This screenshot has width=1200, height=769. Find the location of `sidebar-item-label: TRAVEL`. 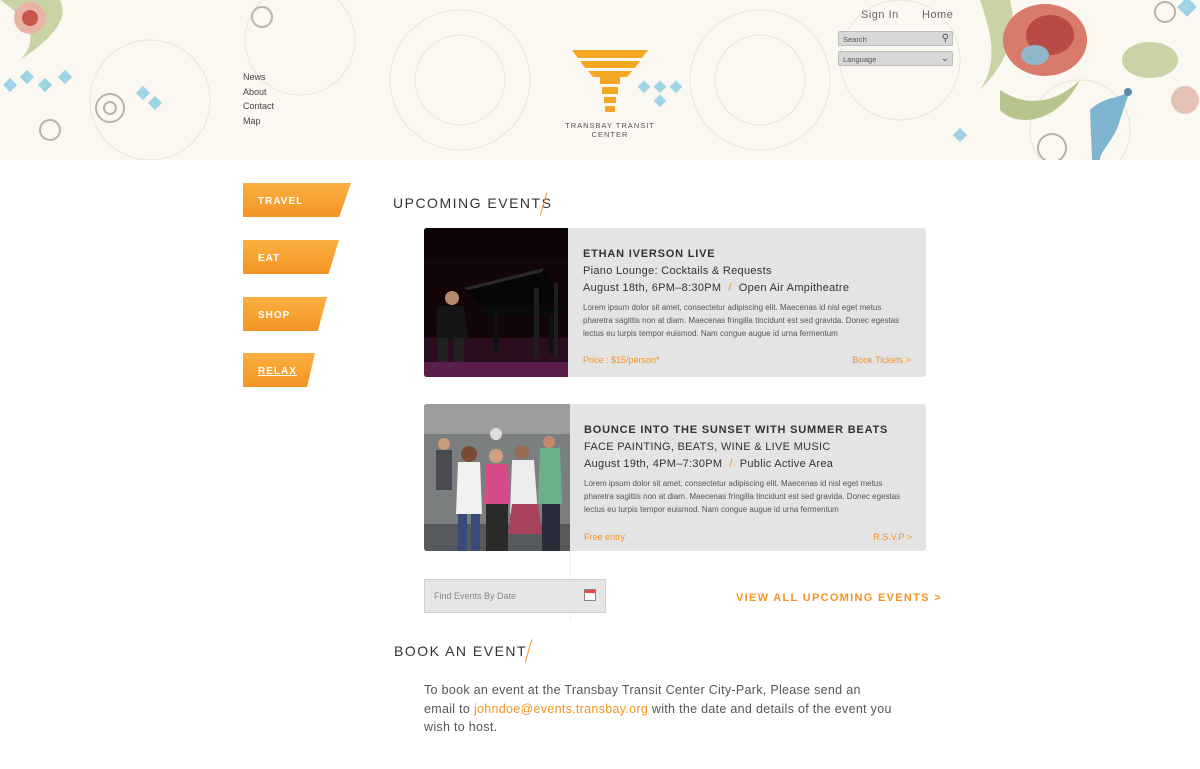

sidebar-item-label: TRAVEL is located at coordinates (281, 201).